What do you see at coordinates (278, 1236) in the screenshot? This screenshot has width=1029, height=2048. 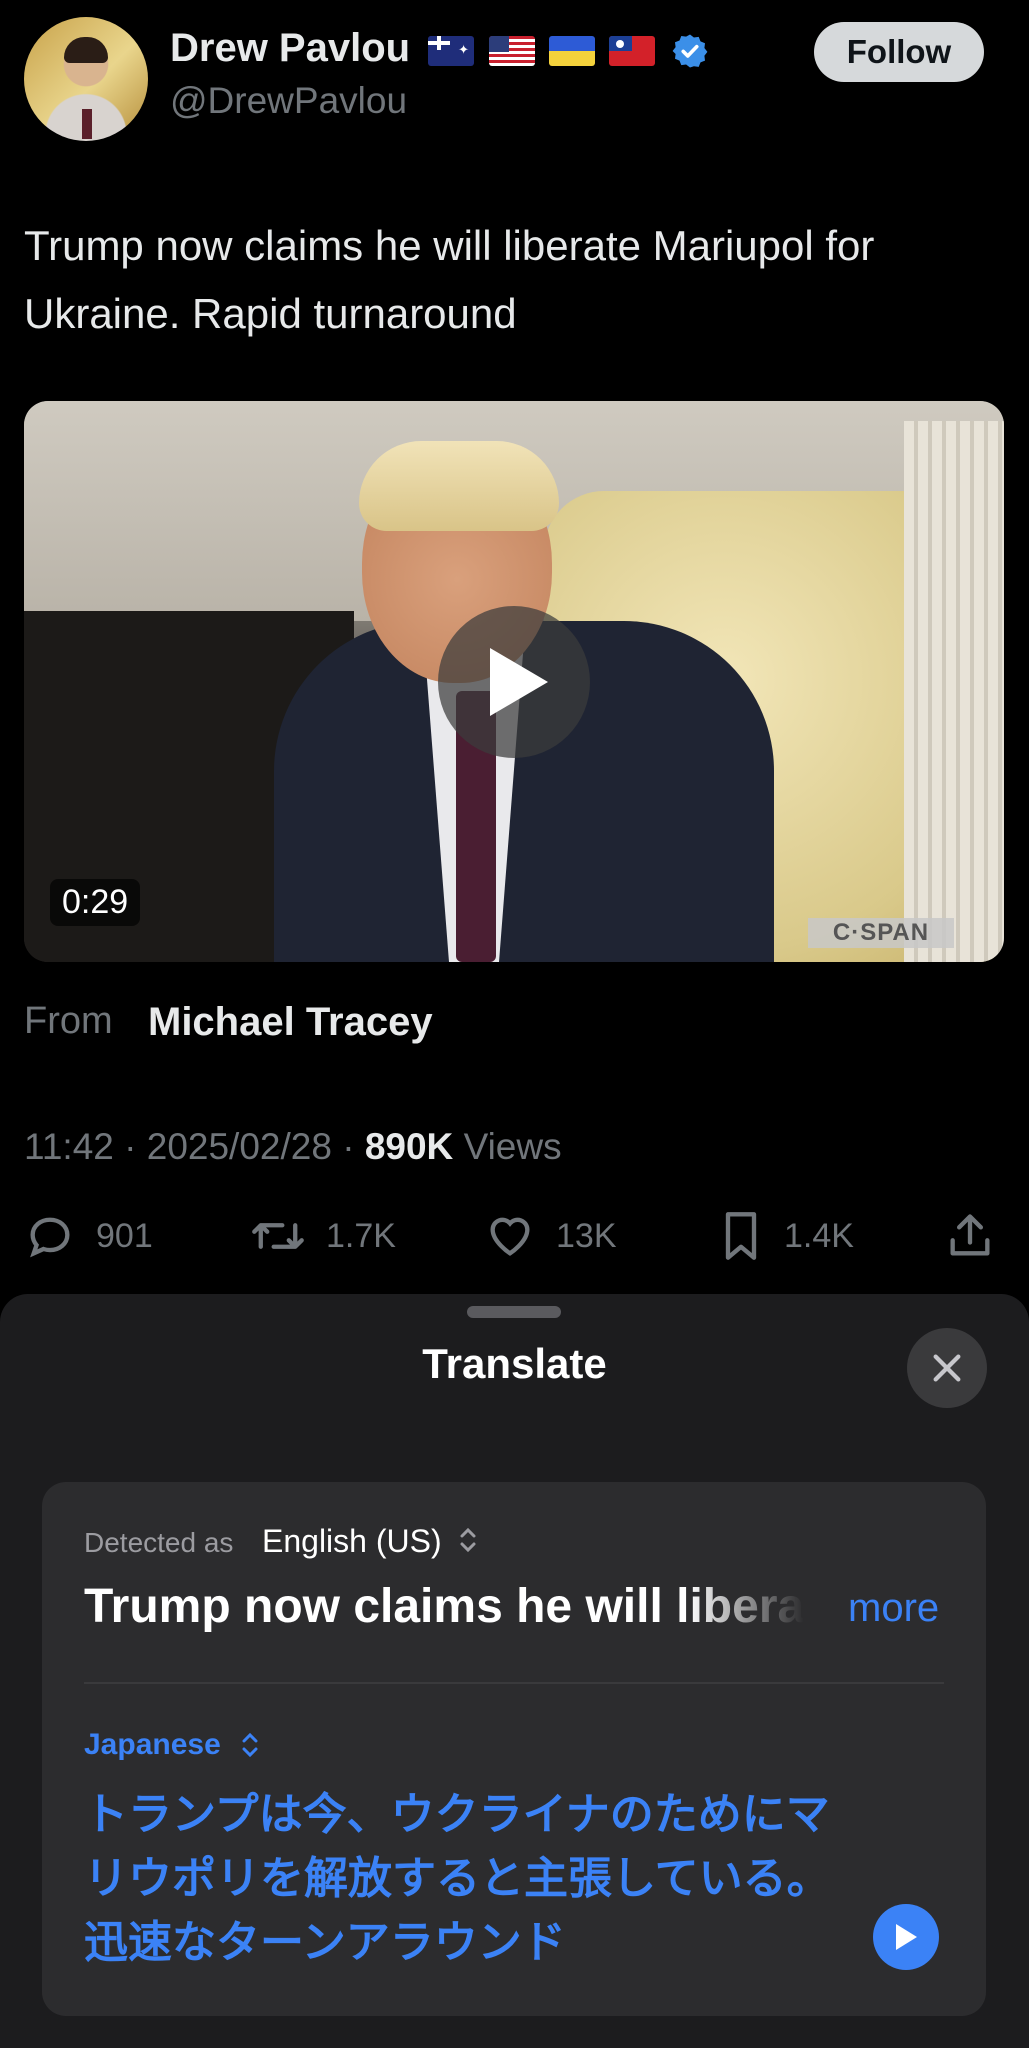 I see `repost-icon` at bounding box center [278, 1236].